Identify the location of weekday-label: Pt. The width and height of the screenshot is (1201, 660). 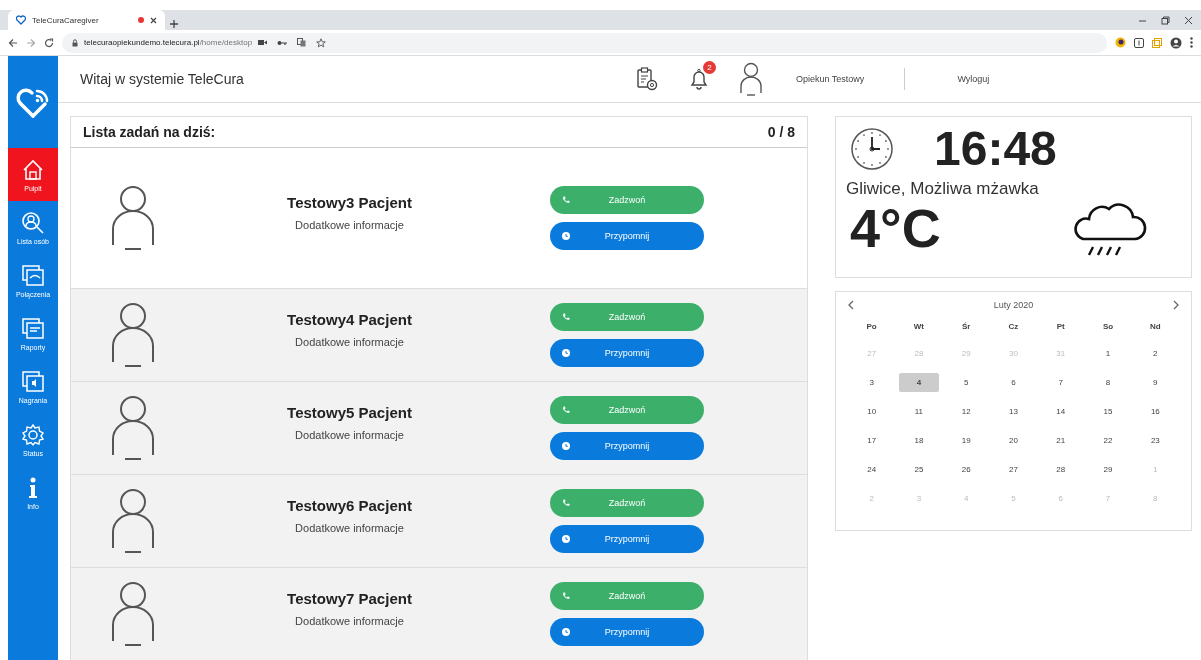
(1060, 327).